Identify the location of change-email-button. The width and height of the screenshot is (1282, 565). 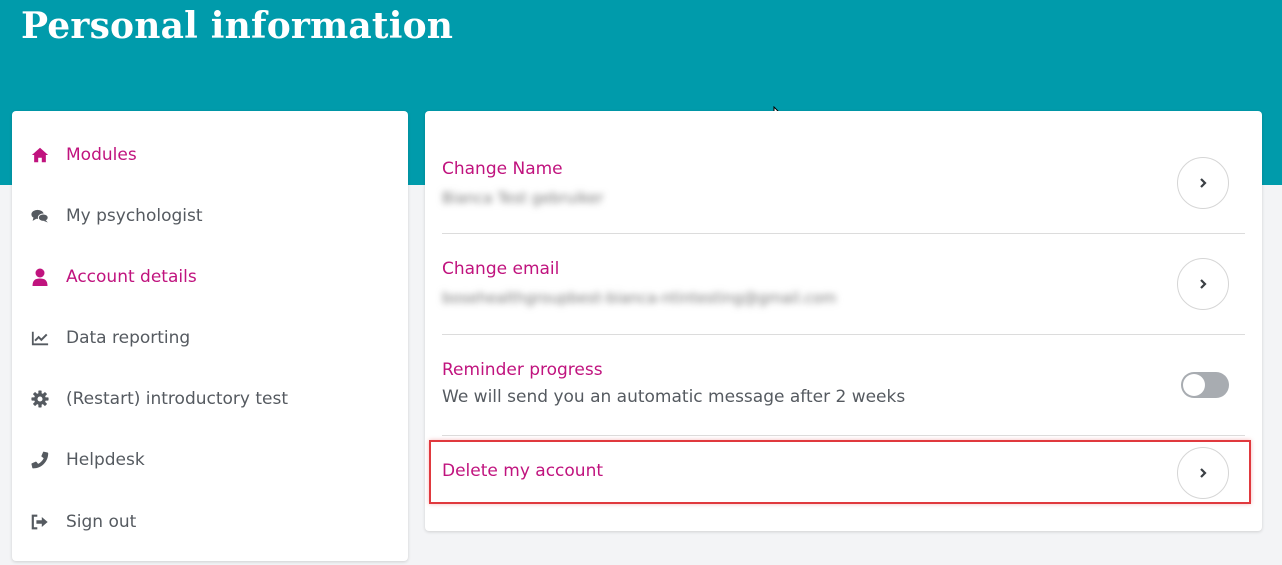
(1203, 284).